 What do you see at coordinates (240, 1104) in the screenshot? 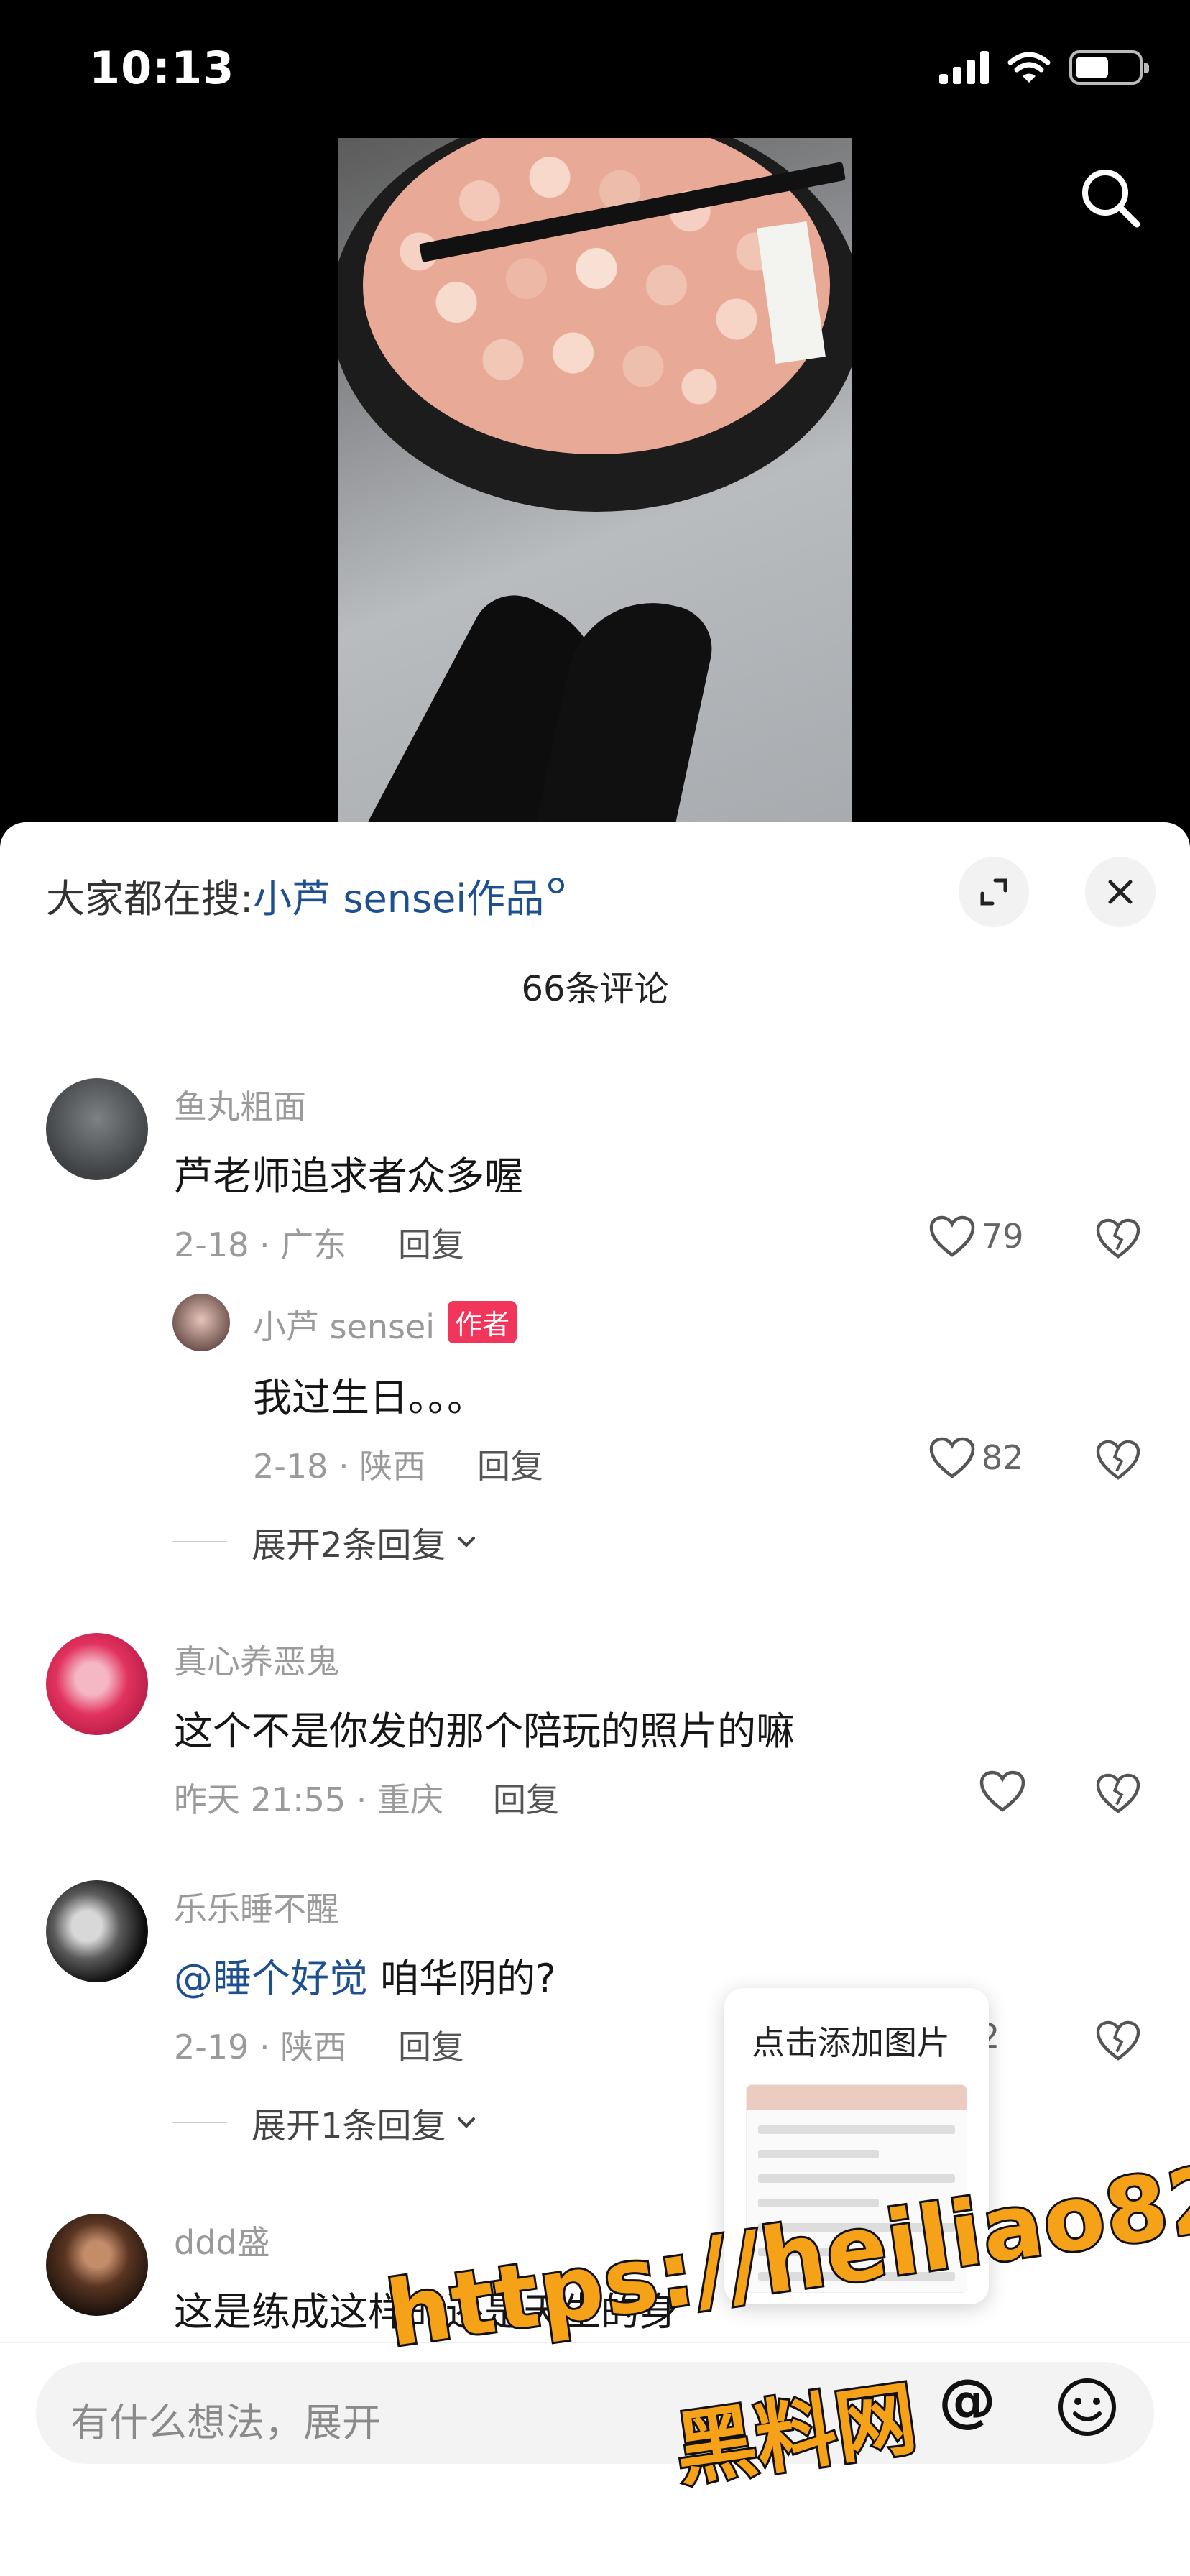
I see `comment-author: 鱼丸粗面` at bounding box center [240, 1104].